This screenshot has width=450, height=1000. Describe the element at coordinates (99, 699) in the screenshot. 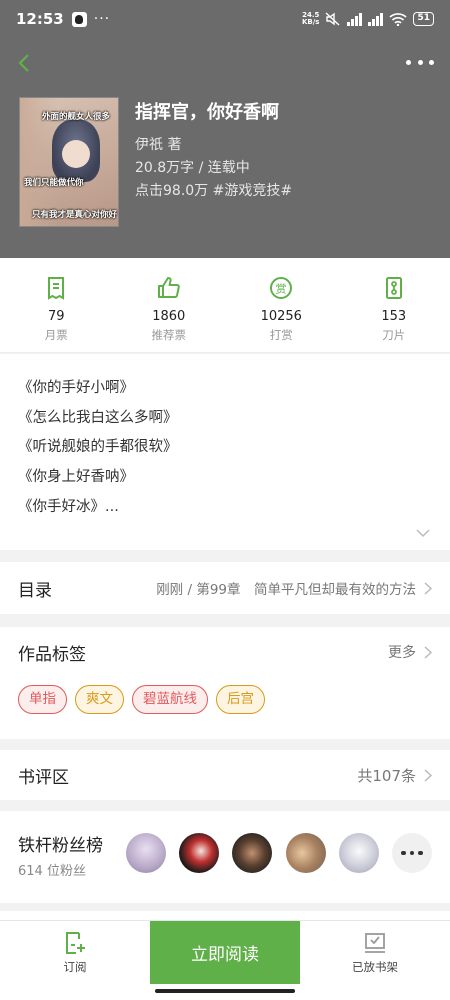

I see `tag-chip: 爽文` at that location.